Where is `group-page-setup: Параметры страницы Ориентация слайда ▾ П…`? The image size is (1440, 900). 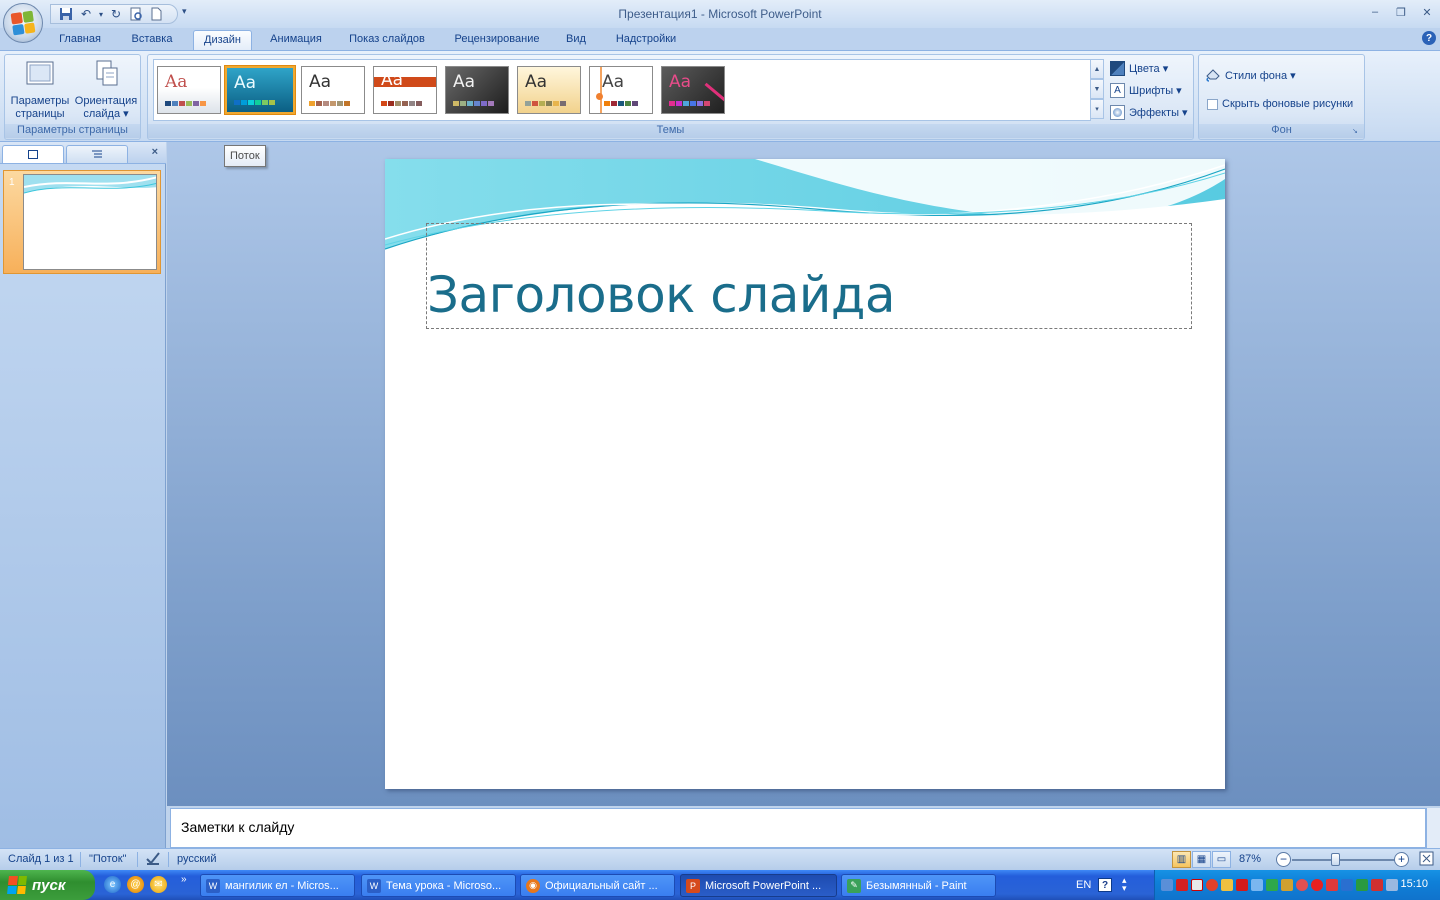
group-page-setup: Параметры страницы Ориентация слайда ▾ П… is located at coordinates (72, 97).